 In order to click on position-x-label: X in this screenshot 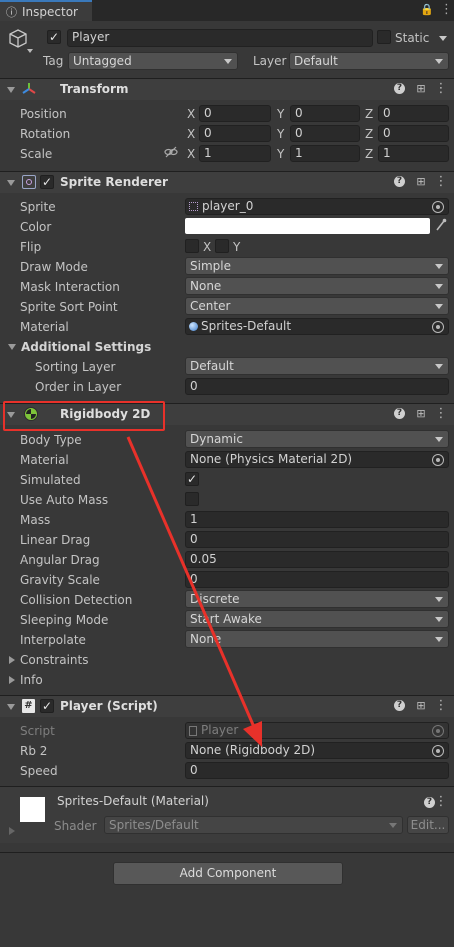, I will do `click(191, 114)`.